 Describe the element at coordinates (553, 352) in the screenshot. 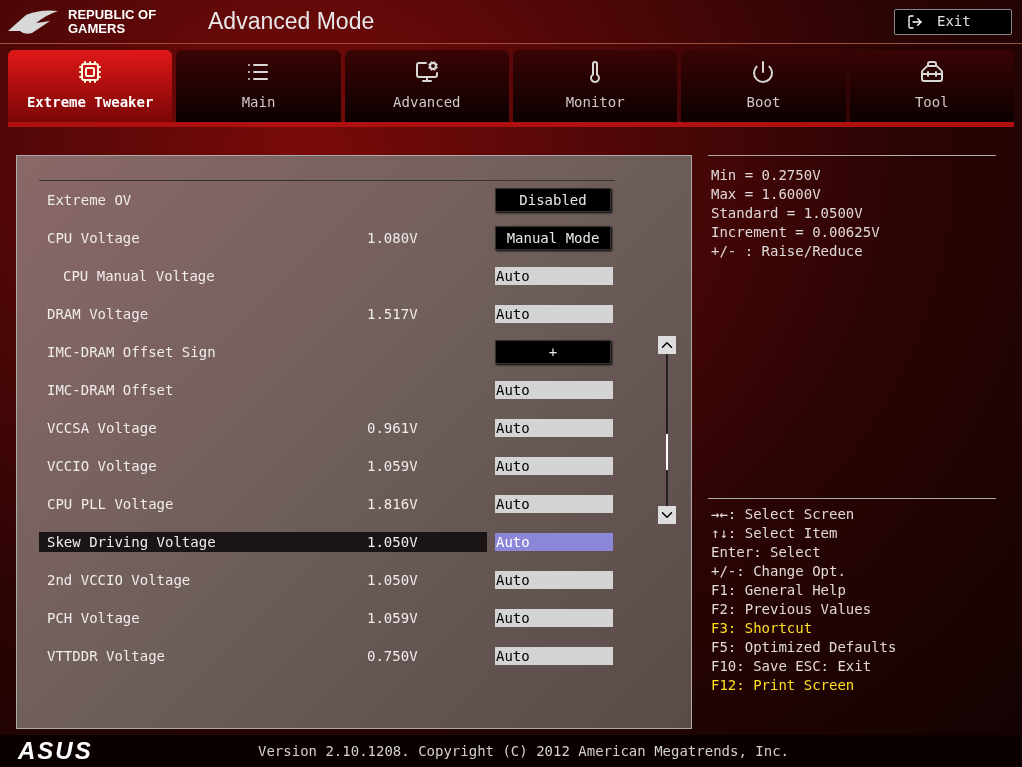

I see `option-button: +` at that location.